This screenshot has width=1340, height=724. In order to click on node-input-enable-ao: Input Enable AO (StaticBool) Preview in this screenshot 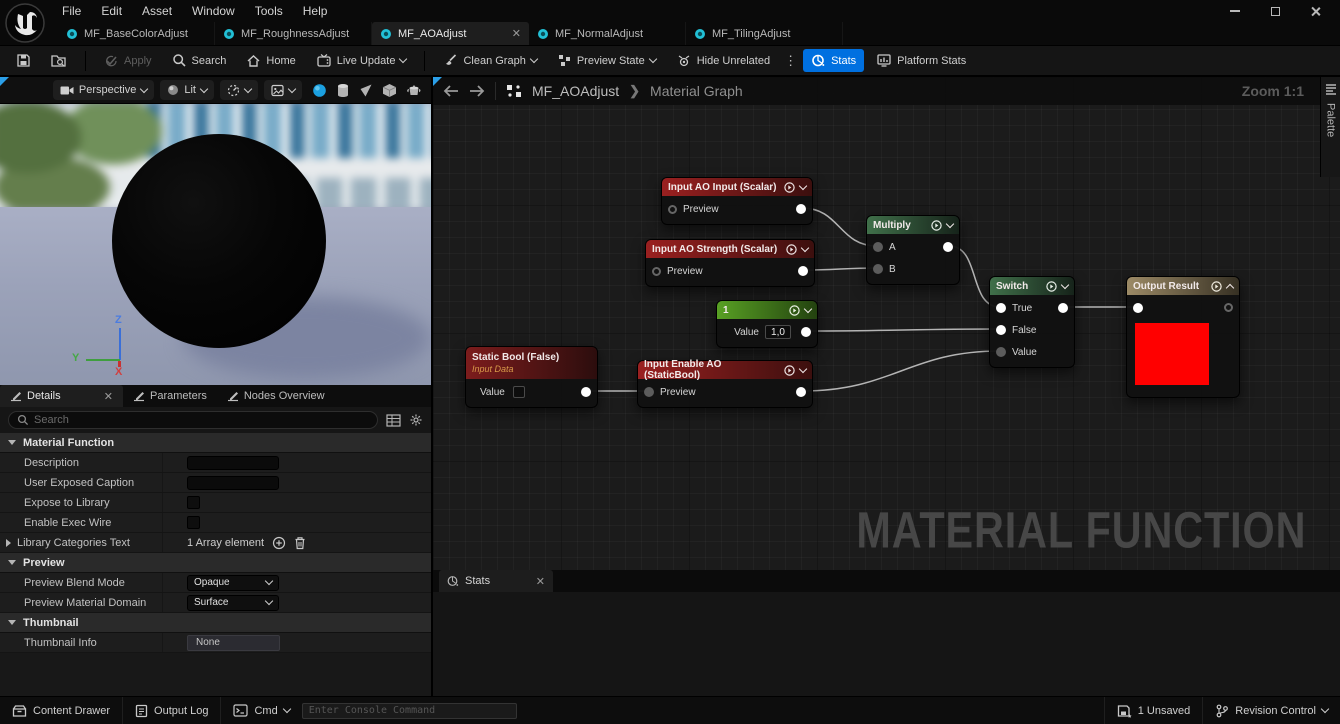, I will do `click(725, 383)`.